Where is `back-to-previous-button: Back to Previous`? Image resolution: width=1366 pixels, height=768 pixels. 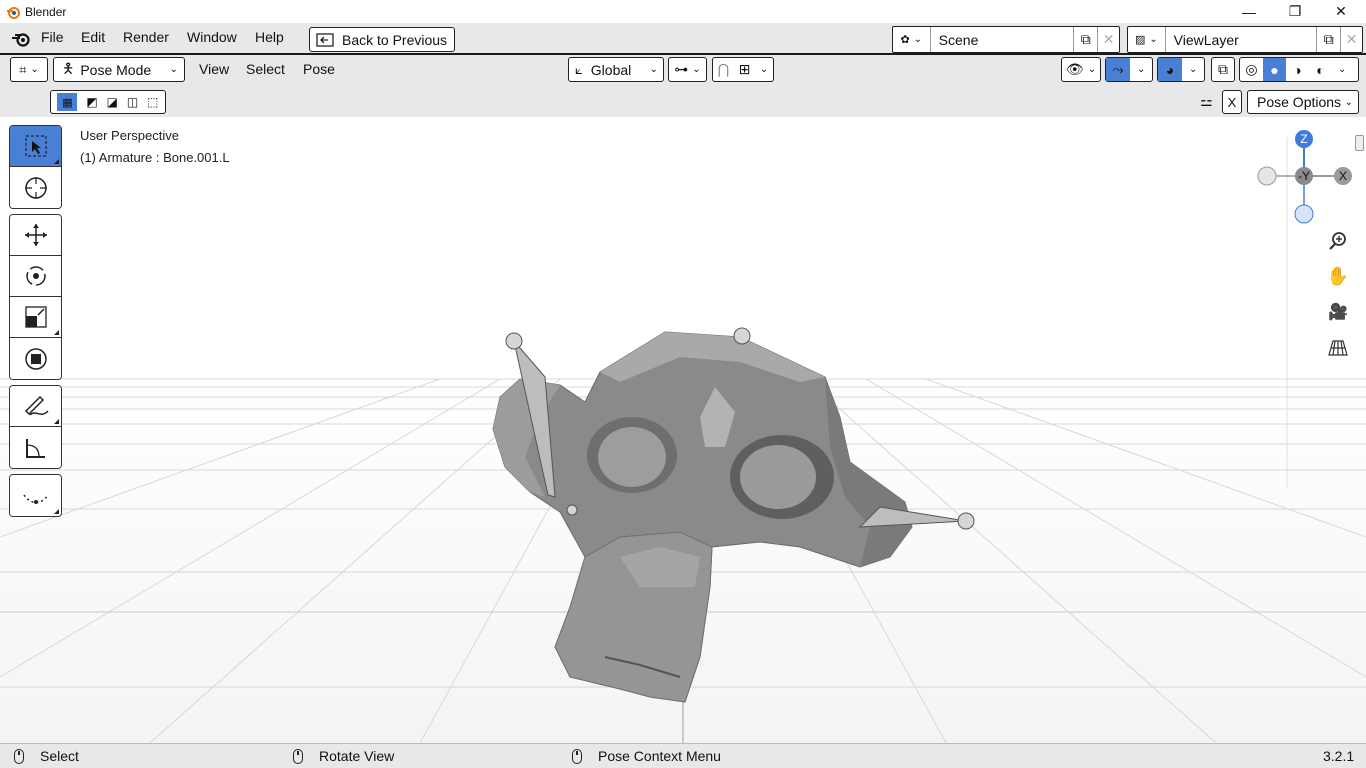 back-to-previous-button: Back to Previous is located at coordinates (382, 39).